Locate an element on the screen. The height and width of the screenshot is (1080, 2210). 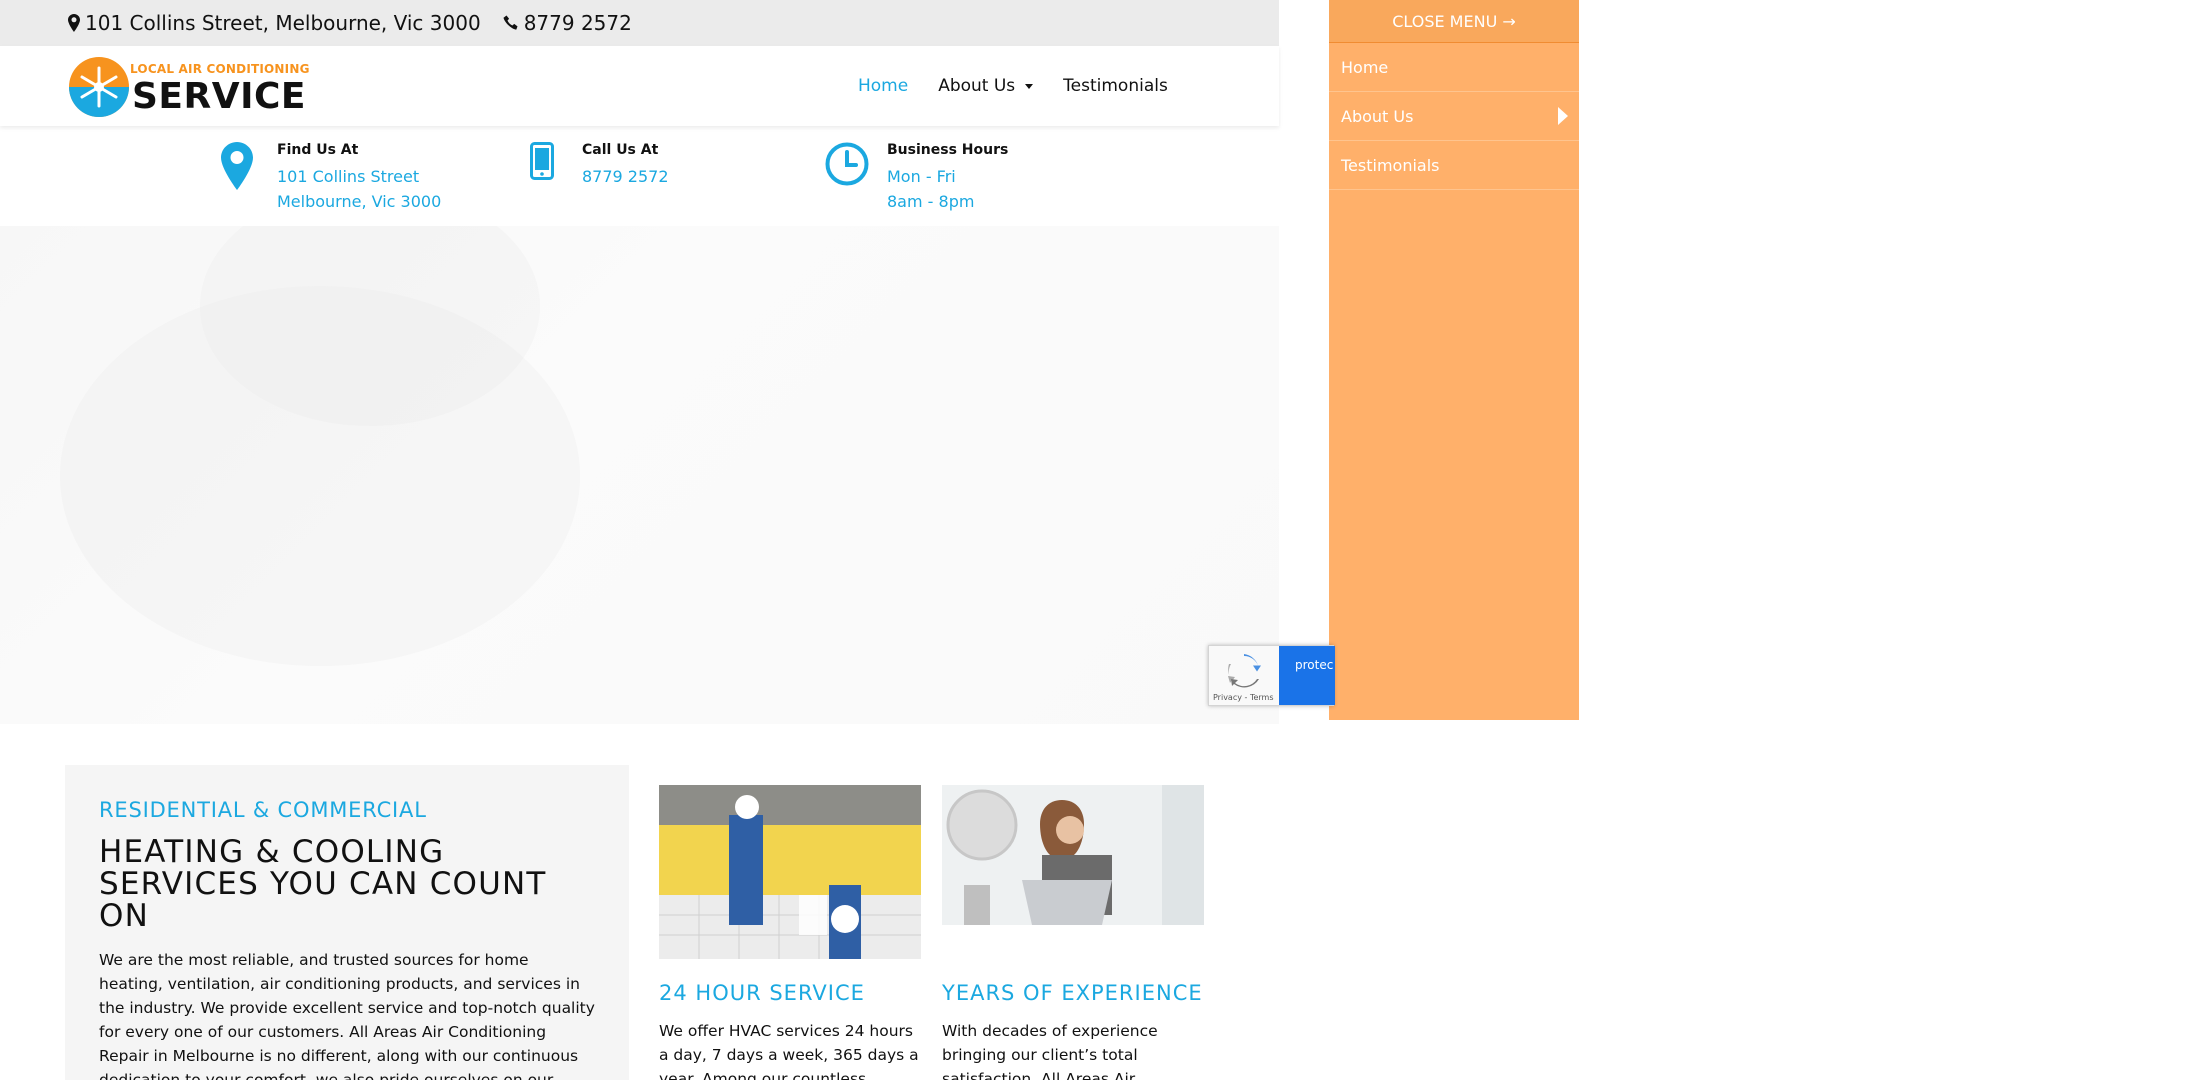
submenu-expand-icon is located at coordinates (1563, 116).